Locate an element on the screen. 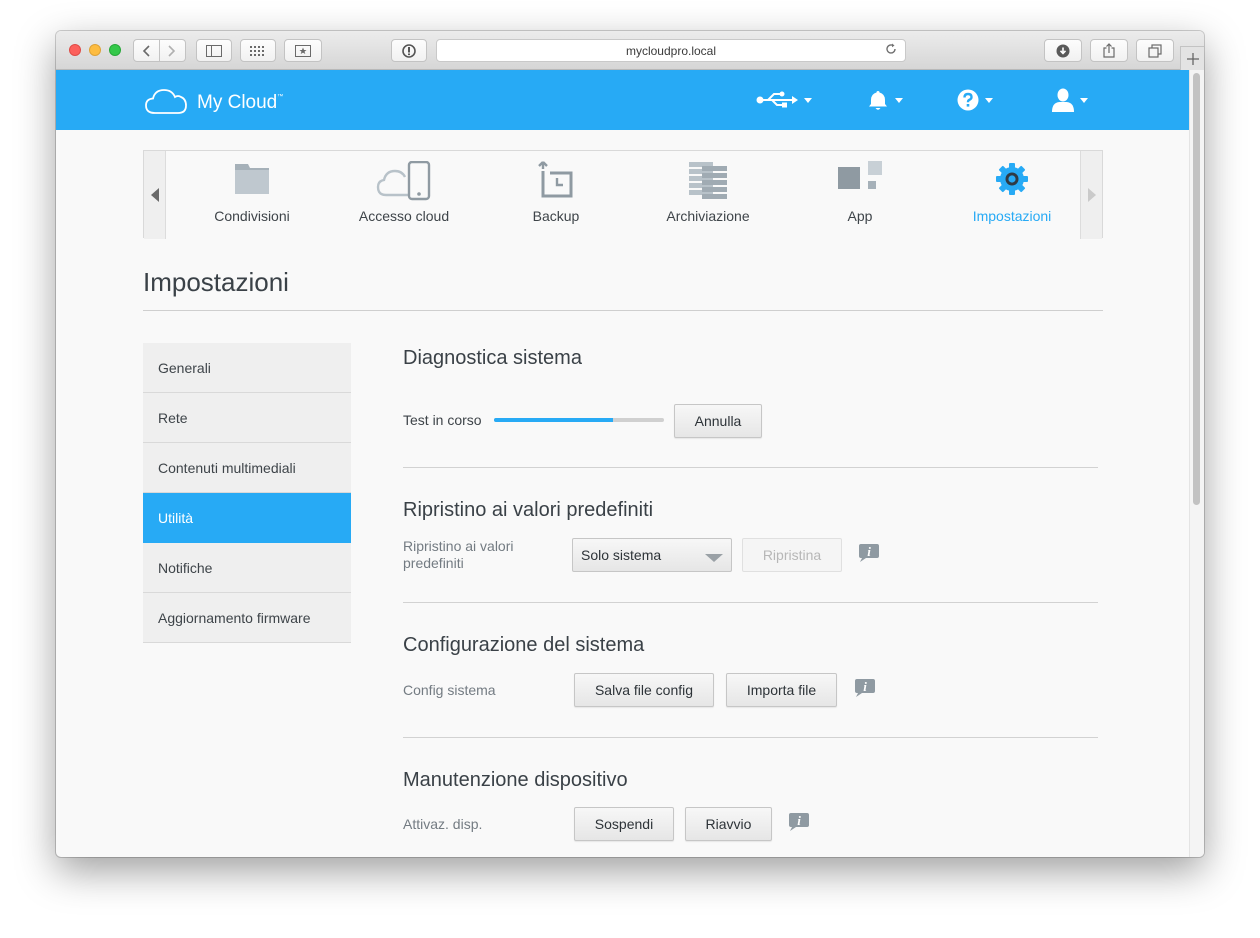  section-title-restore: Ripristino ai valori predefiniti is located at coordinates (528, 510).